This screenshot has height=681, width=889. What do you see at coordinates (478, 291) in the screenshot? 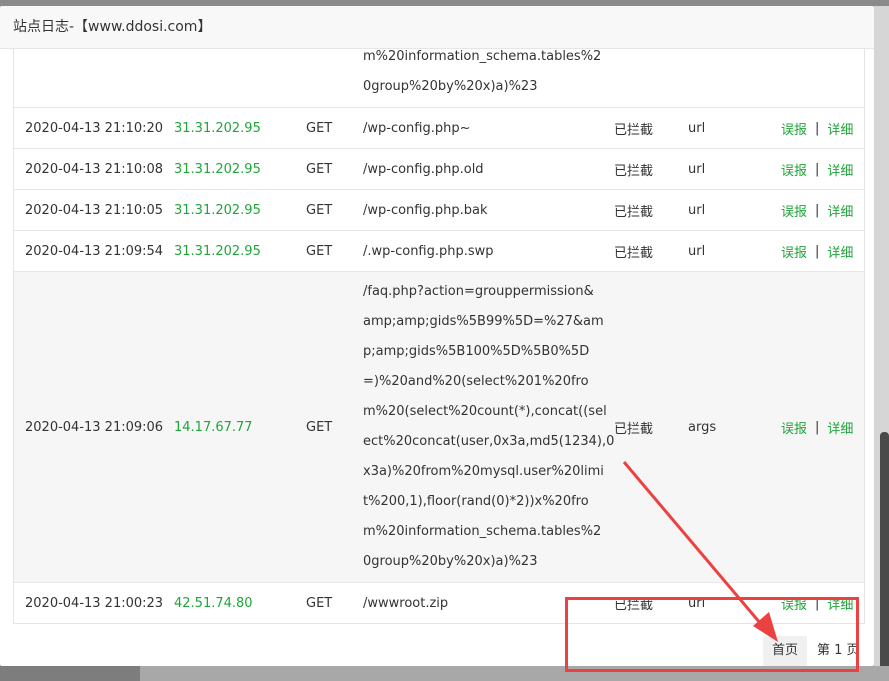
I see `uri-line: /faq.php?action=grouppermission&` at bounding box center [478, 291].